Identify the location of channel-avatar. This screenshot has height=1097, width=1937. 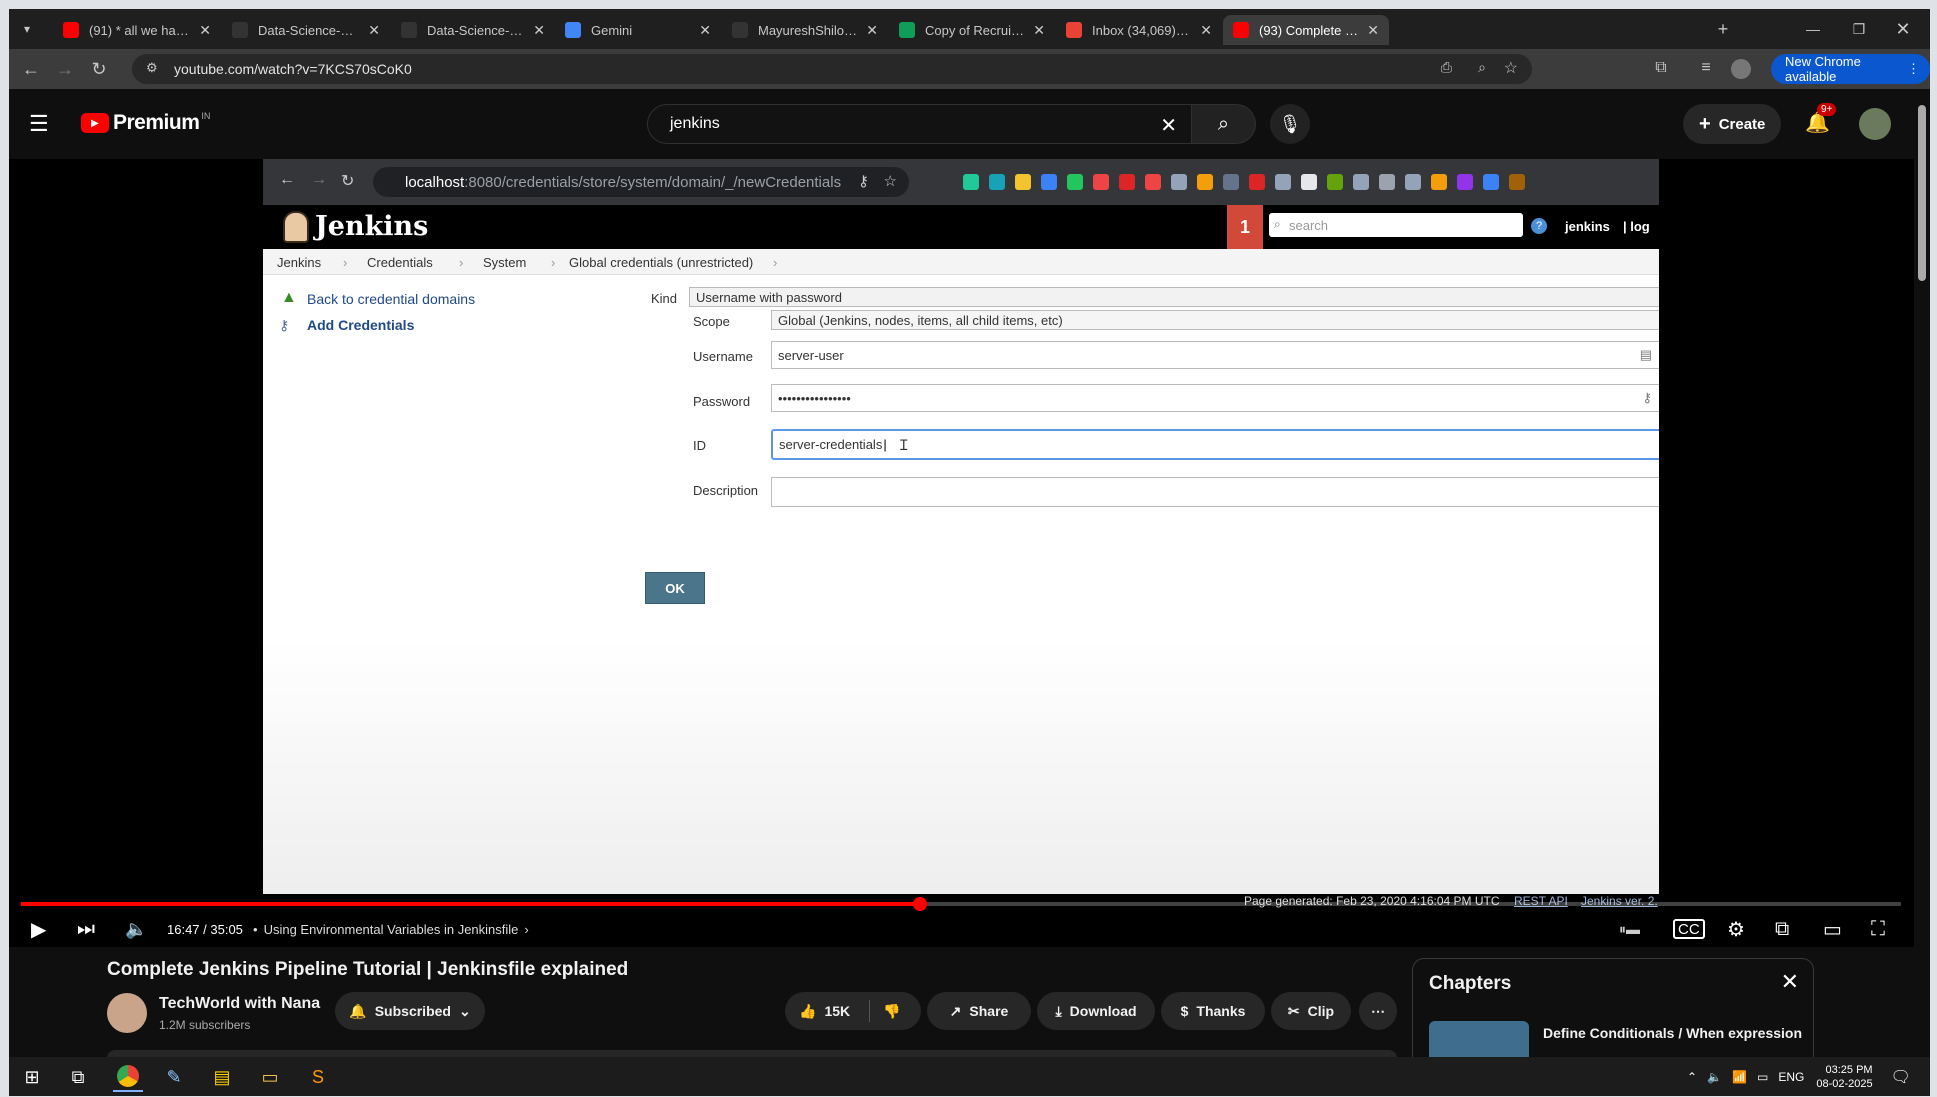
(127, 1013).